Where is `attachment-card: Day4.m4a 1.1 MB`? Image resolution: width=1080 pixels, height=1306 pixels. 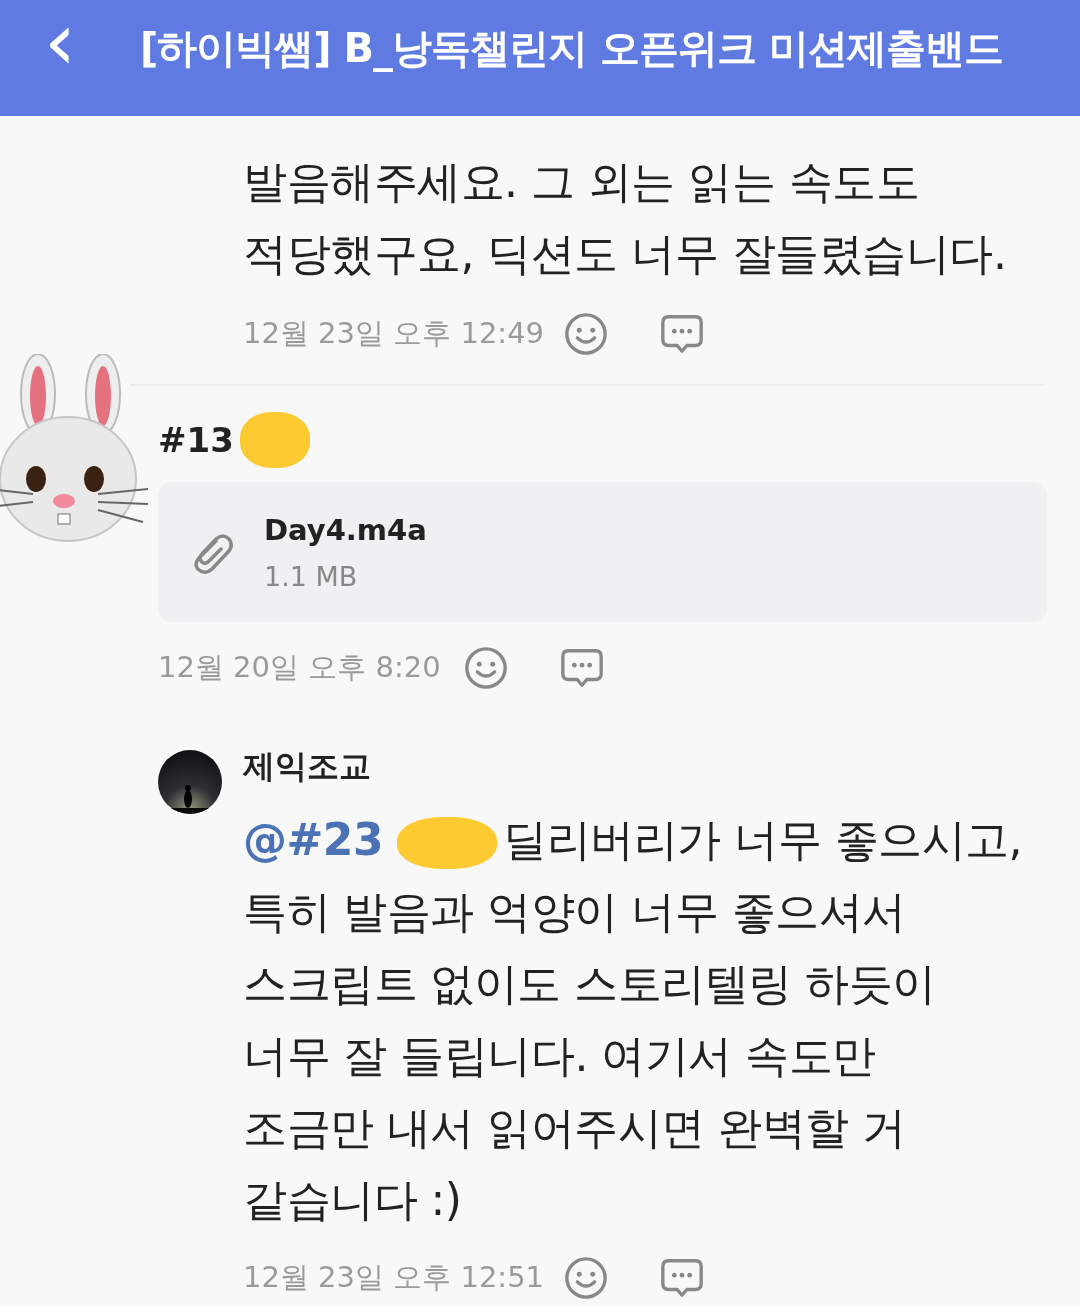 attachment-card: Day4.m4a 1.1 MB is located at coordinates (602, 552).